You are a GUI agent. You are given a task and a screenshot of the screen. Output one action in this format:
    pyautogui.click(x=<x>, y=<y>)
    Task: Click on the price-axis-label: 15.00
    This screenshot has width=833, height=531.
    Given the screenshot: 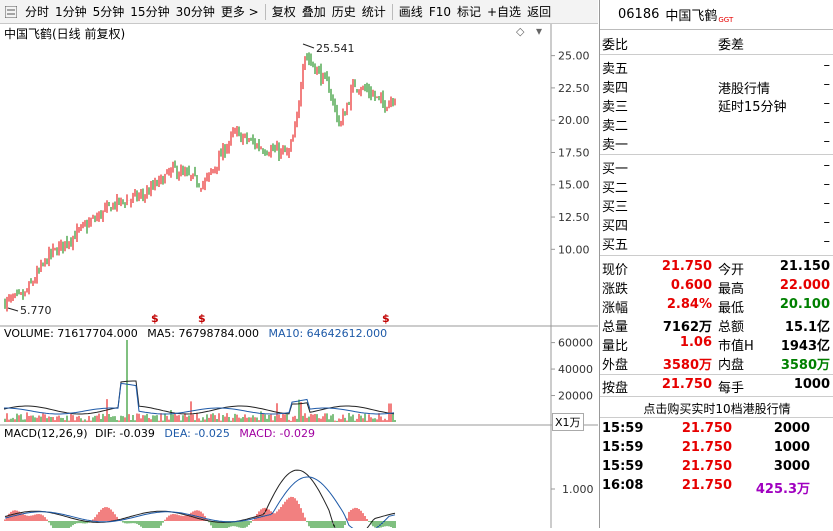 What is the action you would take?
    pyautogui.click(x=574, y=185)
    